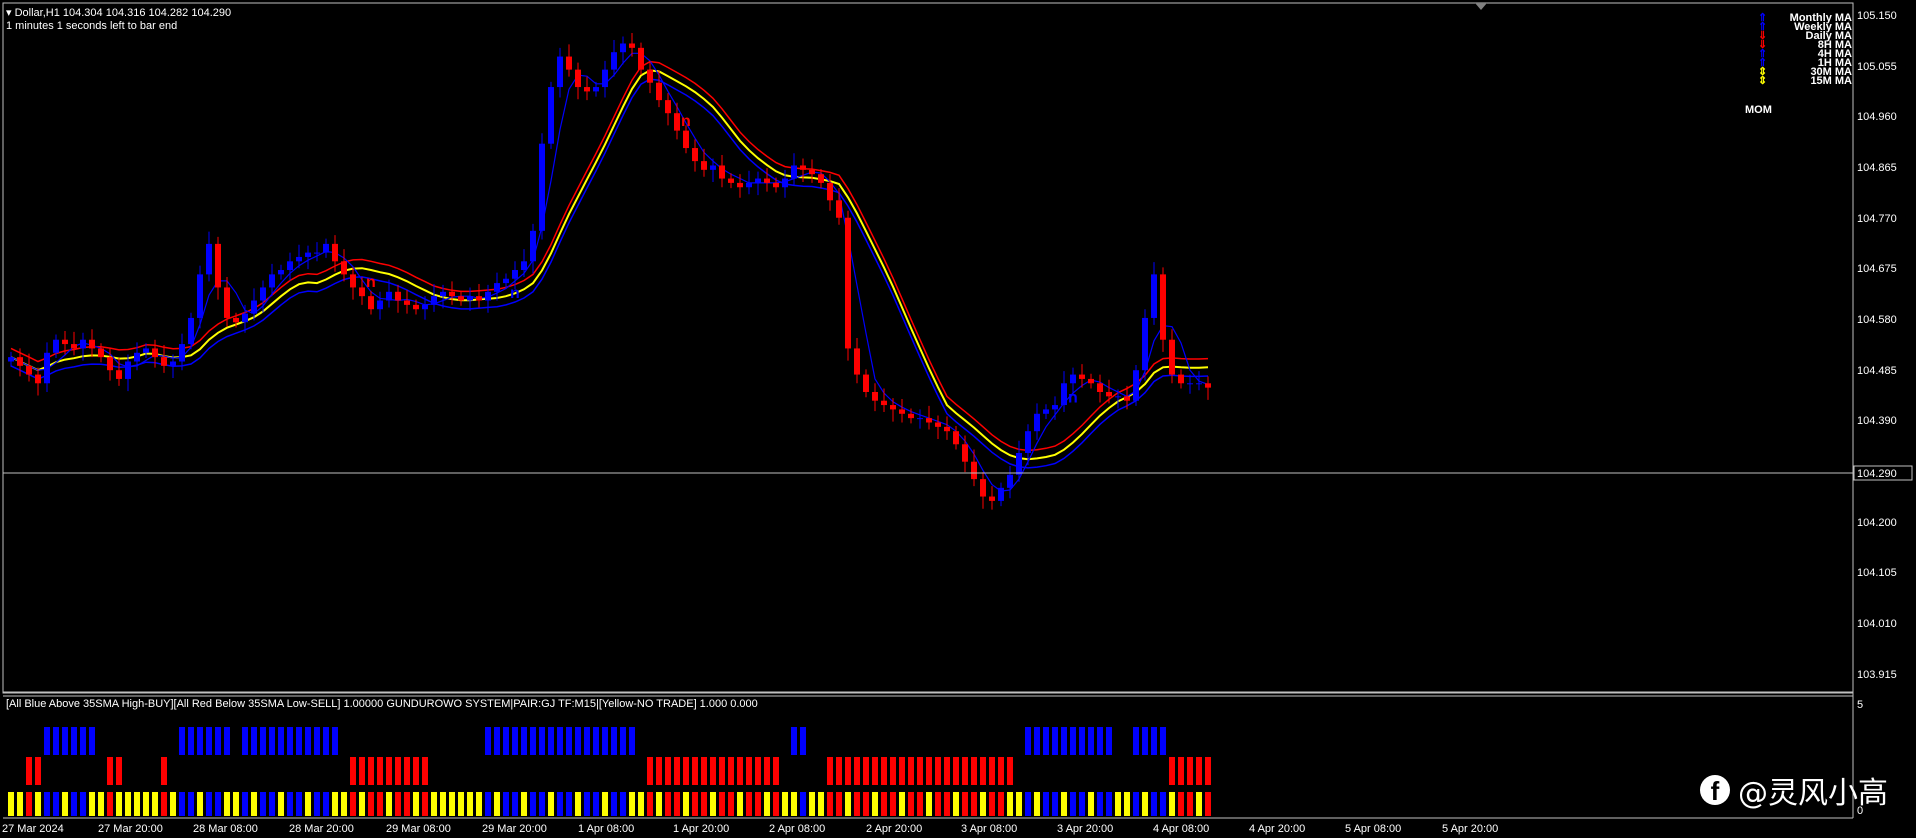  Describe the element at coordinates (130, 829) in the screenshot. I see `time-label: 27 Mar 20:00` at that location.